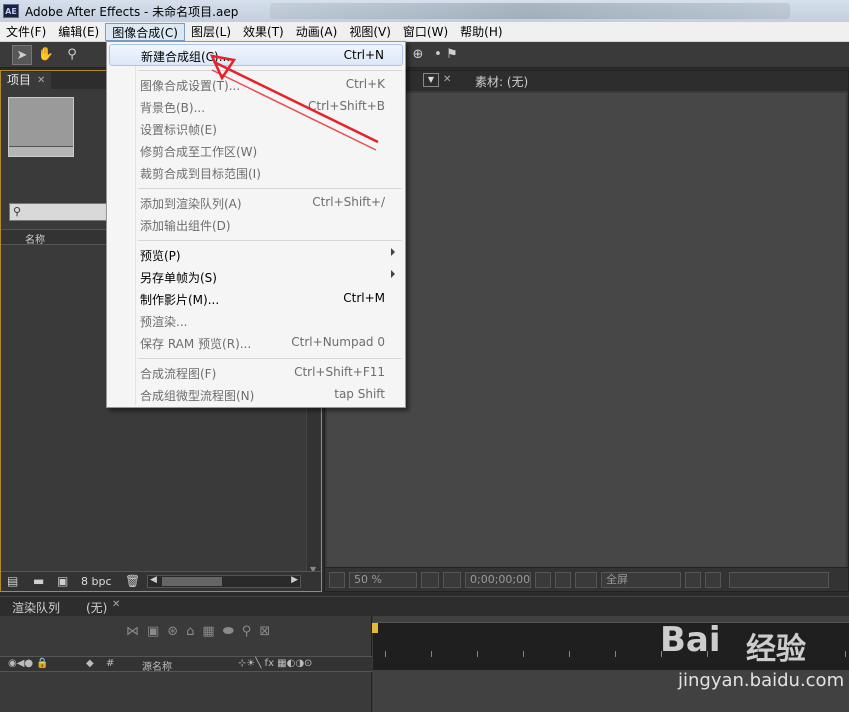 The height and width of the screenshot is (712, 849). Describe the element at coordinates (275, 663) in the screenshot. I see `layer-switches-icon: ⊹☀╲ fx ▦◐◑⊙` at that location.